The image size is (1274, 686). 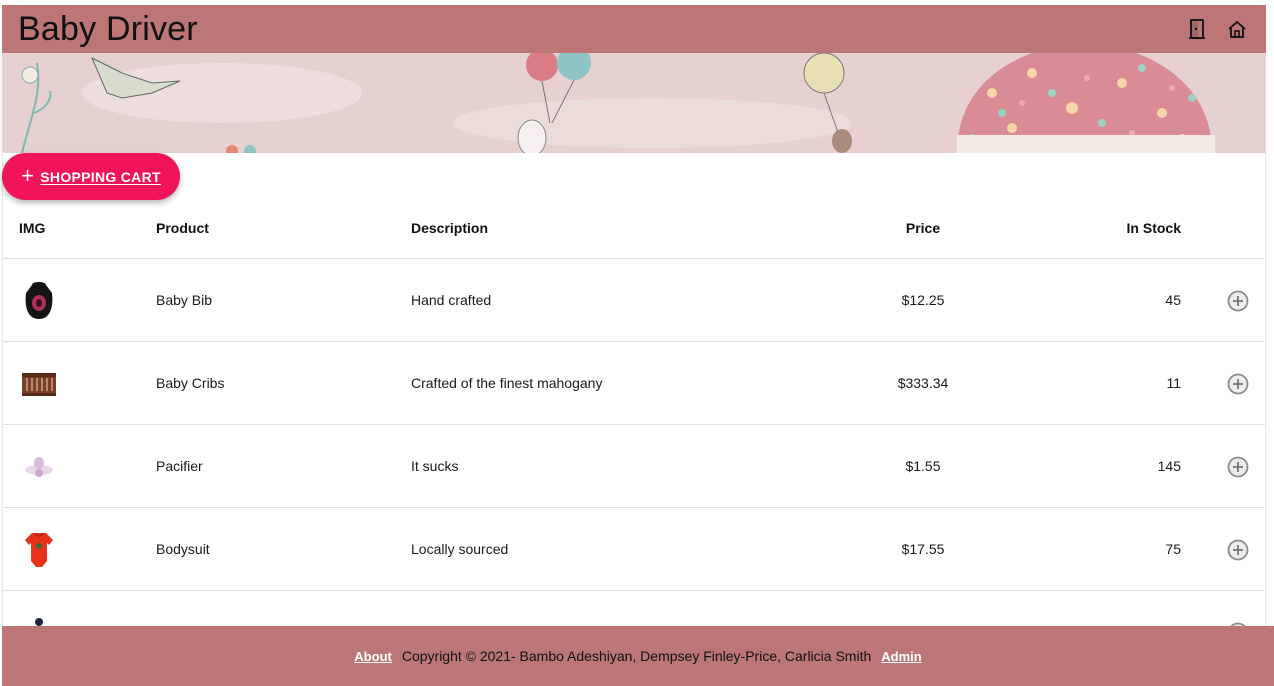 What do you see at coordinates (1237, 29) in the screenshot?
I see `home-icon` at bounding box center [1237, 29].